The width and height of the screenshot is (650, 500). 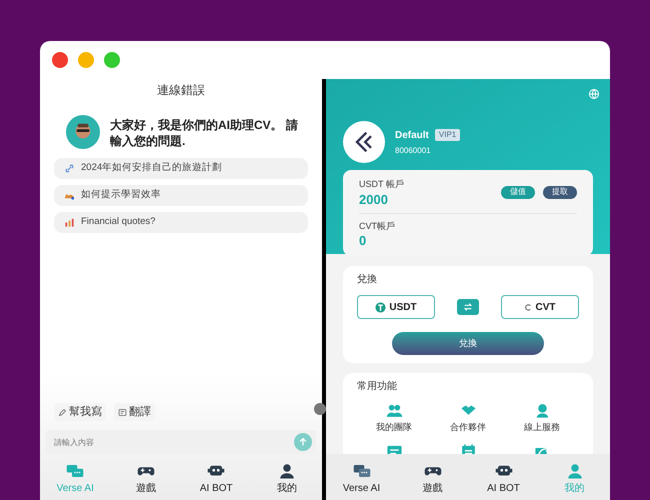 What do you see at coordinates (181, 168) in the screenshot?
I see `suggestion-item: 2024年如何安排自己的旅遊計劃` at bounding box center [181, 168].